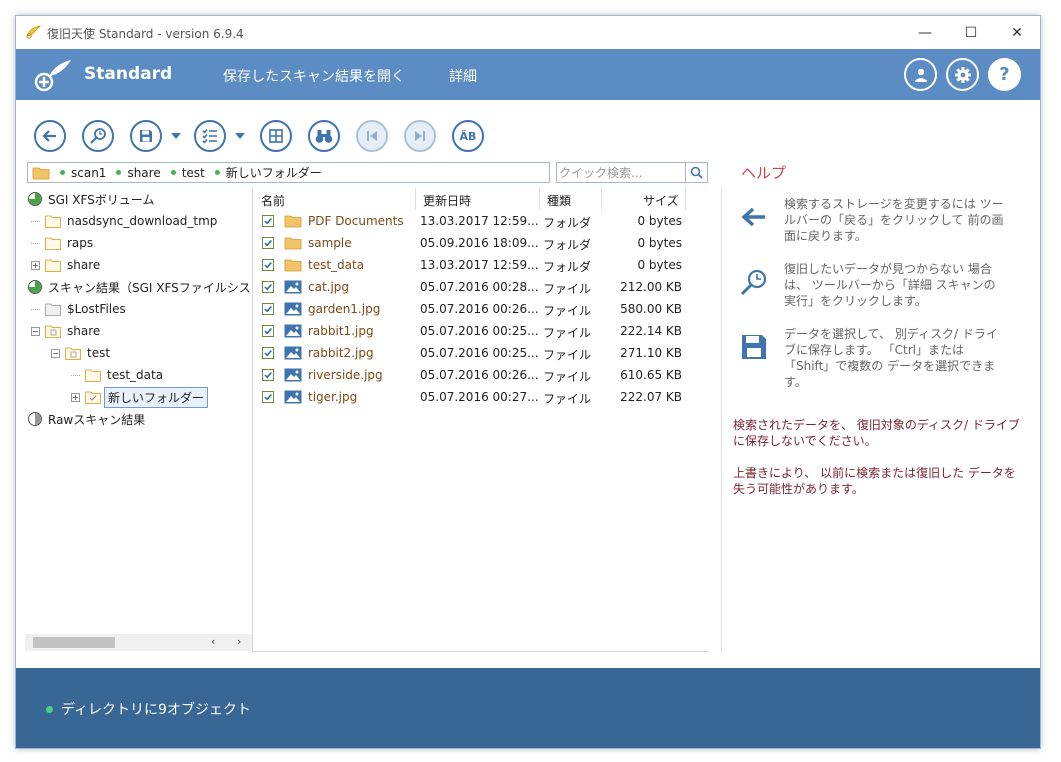  I want to click on column-header-size: サイズ, so click(661, 200).